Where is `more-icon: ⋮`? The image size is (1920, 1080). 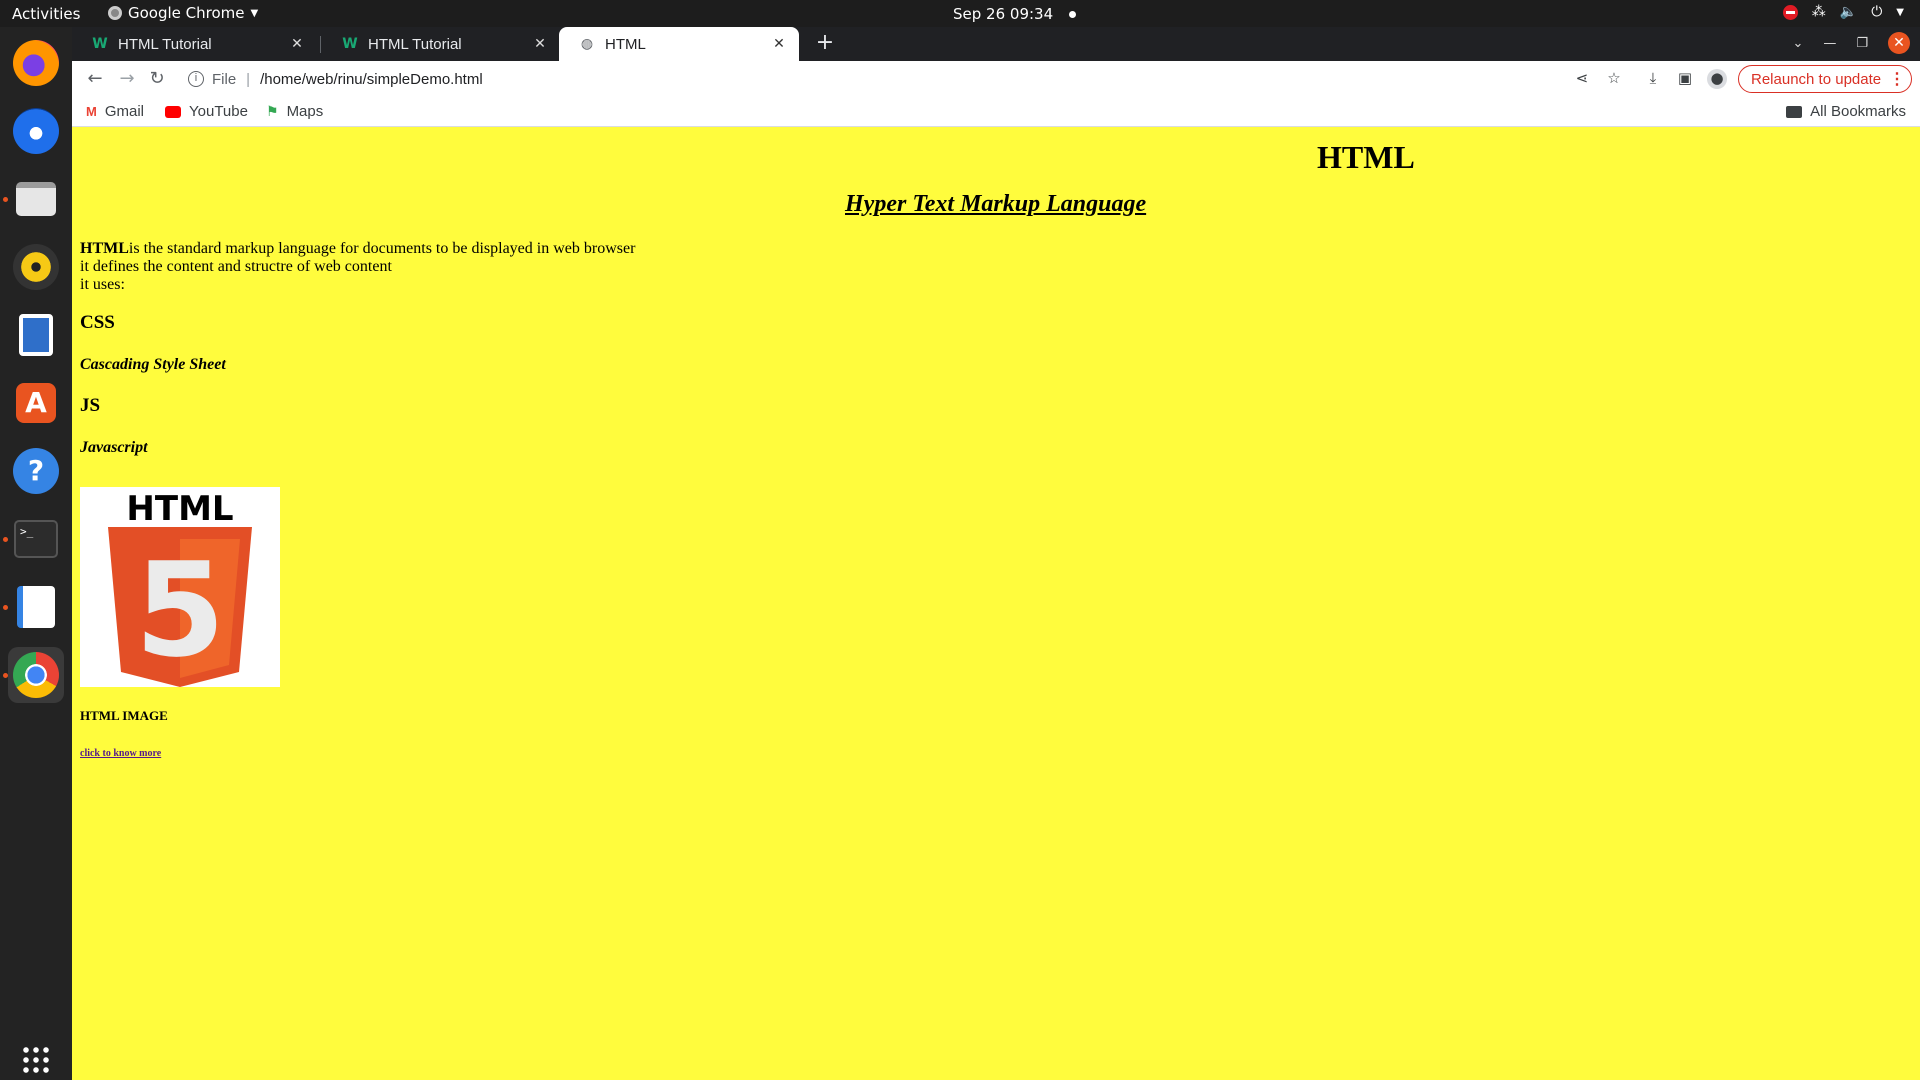
more-icon: ⋮ is located at coordinates (1897, 79).